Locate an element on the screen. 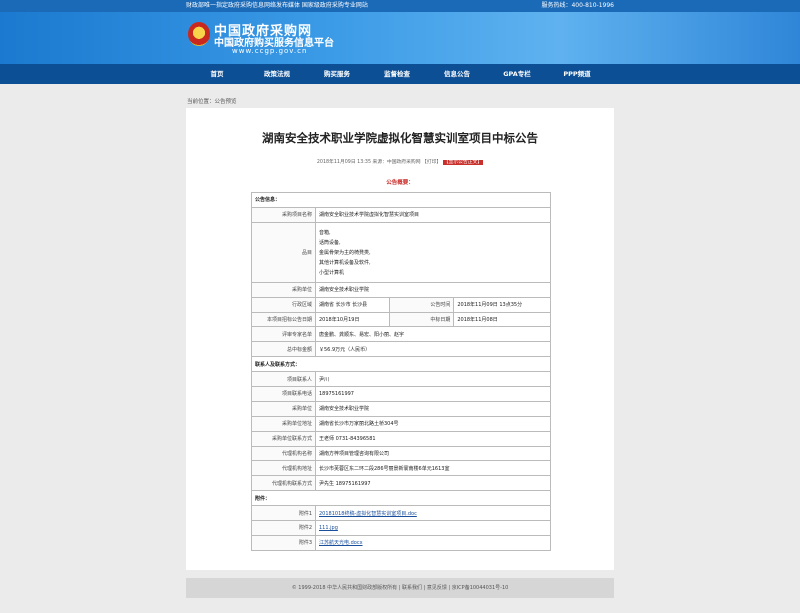 The width and height of the screenshot is (800, 613). buyer-addr-value: 湖南省长沙市万家丽北路土桥304号 is located at coordinates (433, 423).